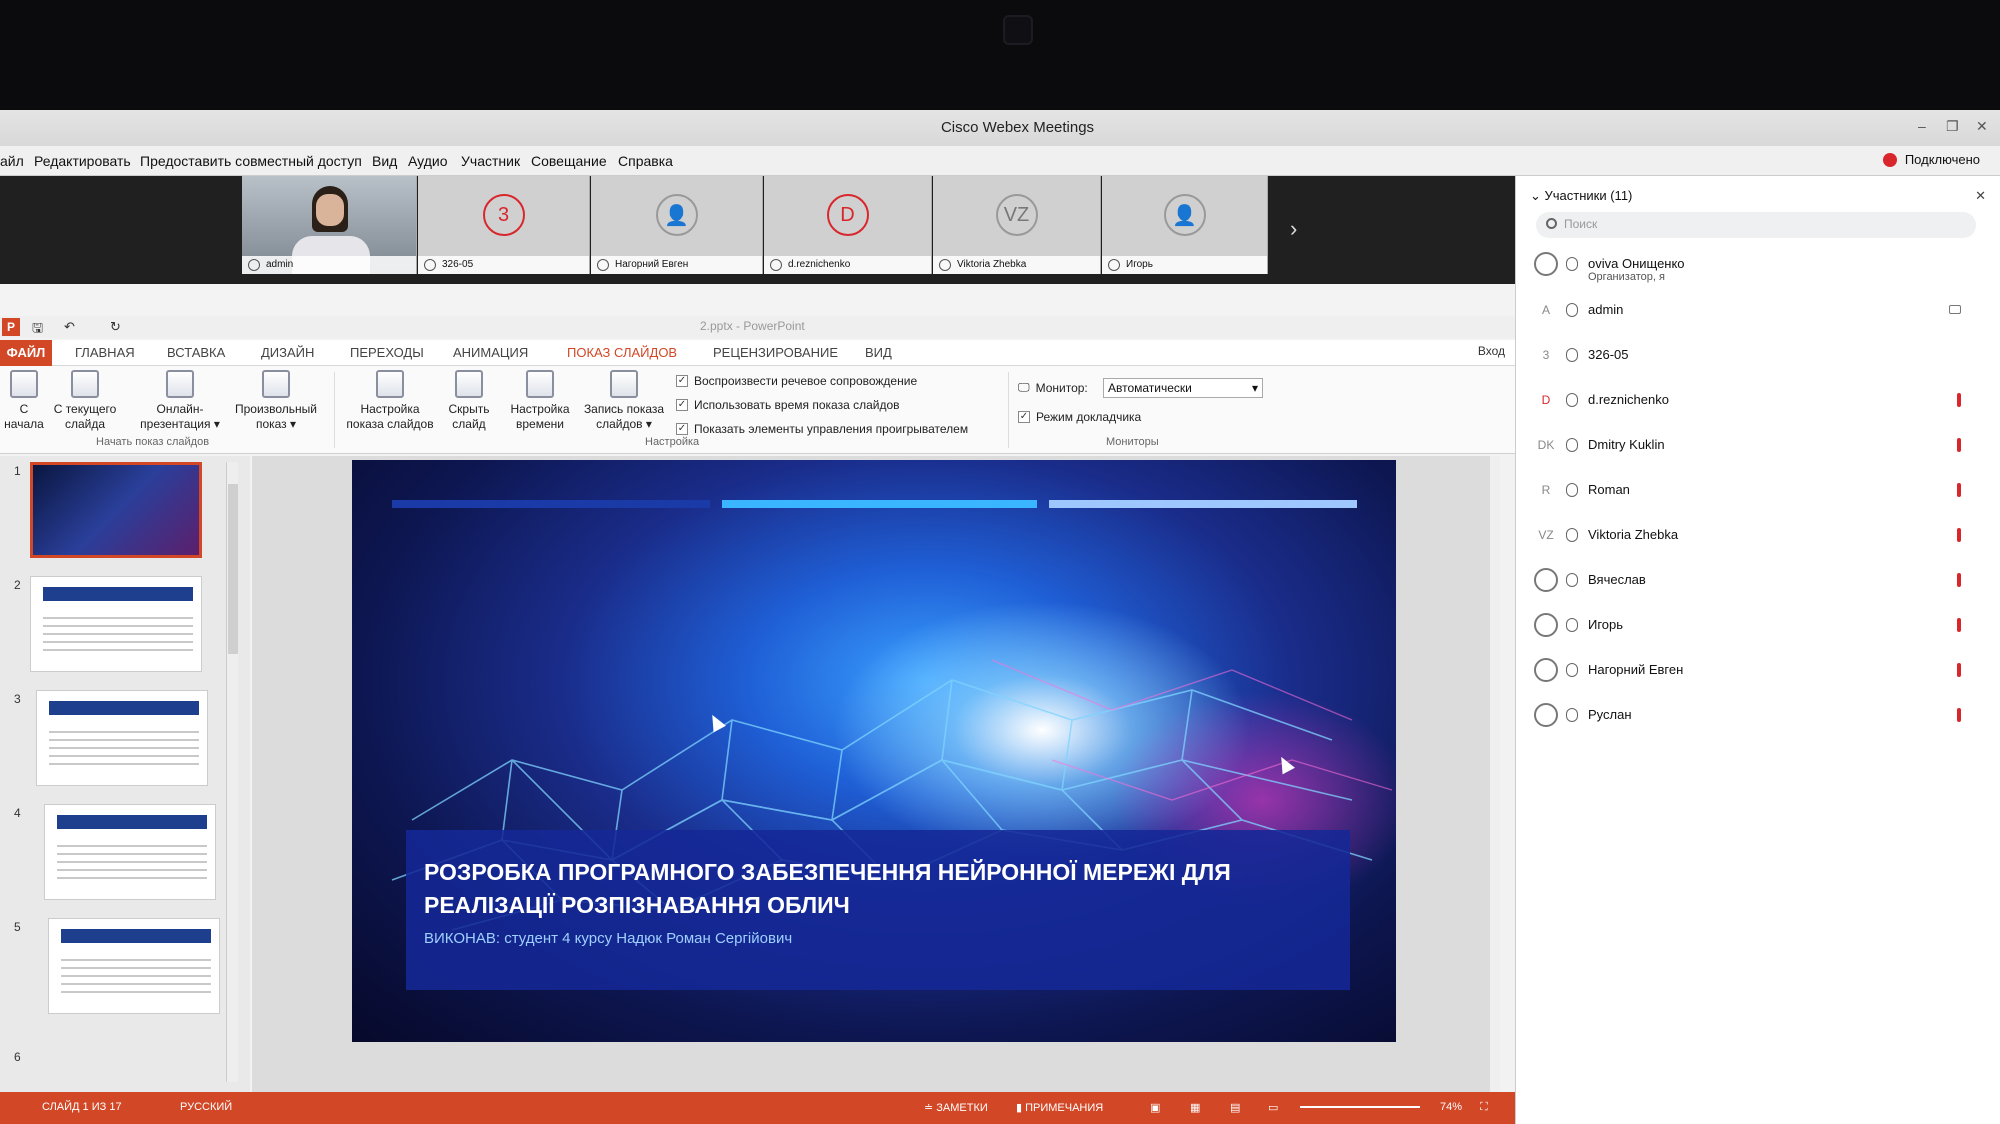  What do you see at coordinates (788, 405) in the screenshot?
I see `use-timings-checkbox: ✓ Использовать время показа слайдов` at bounding box center [788, 405].